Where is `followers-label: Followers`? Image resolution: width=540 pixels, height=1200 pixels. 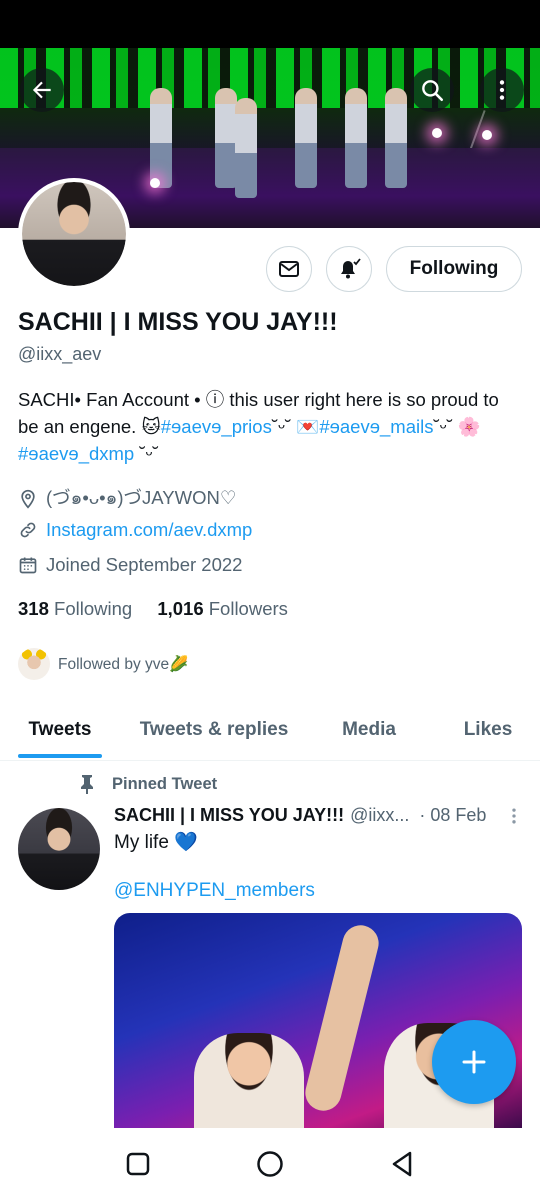
followers-label: Followers is located at coordinates (248, 608).